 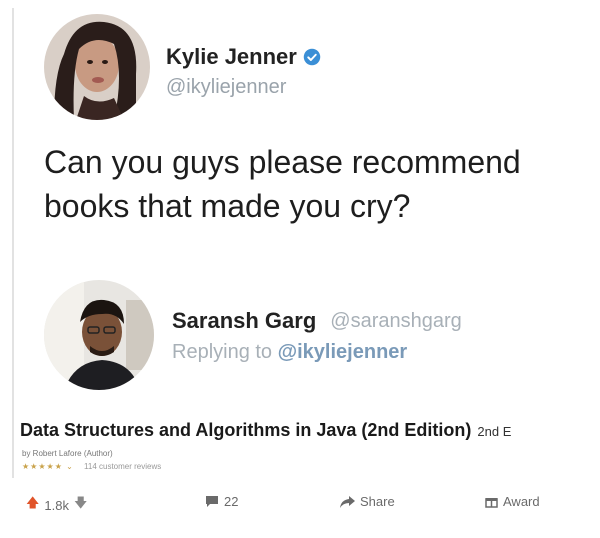 I want to click on saransh-avatar, so click(x=99, y=335).